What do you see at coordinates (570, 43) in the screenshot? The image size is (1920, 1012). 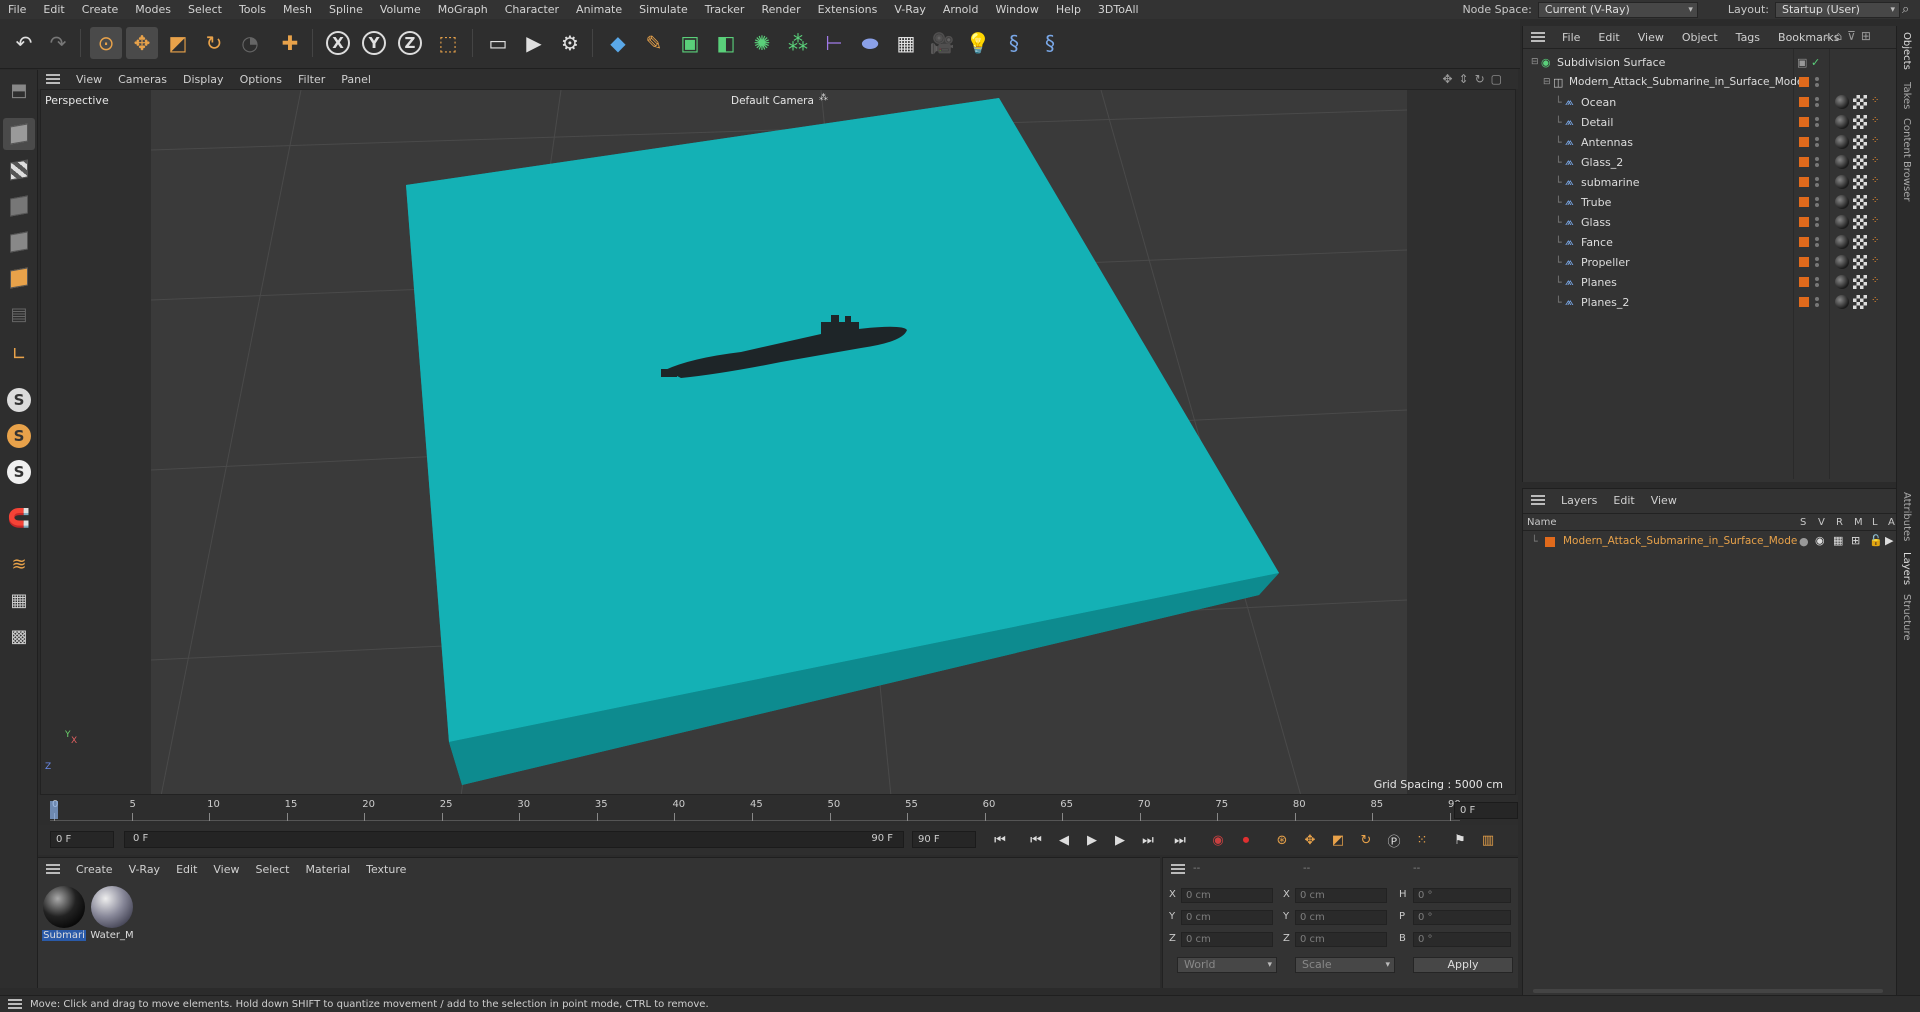 I see `render-settings-icon: ⚙` at bounding box center [570, 43].